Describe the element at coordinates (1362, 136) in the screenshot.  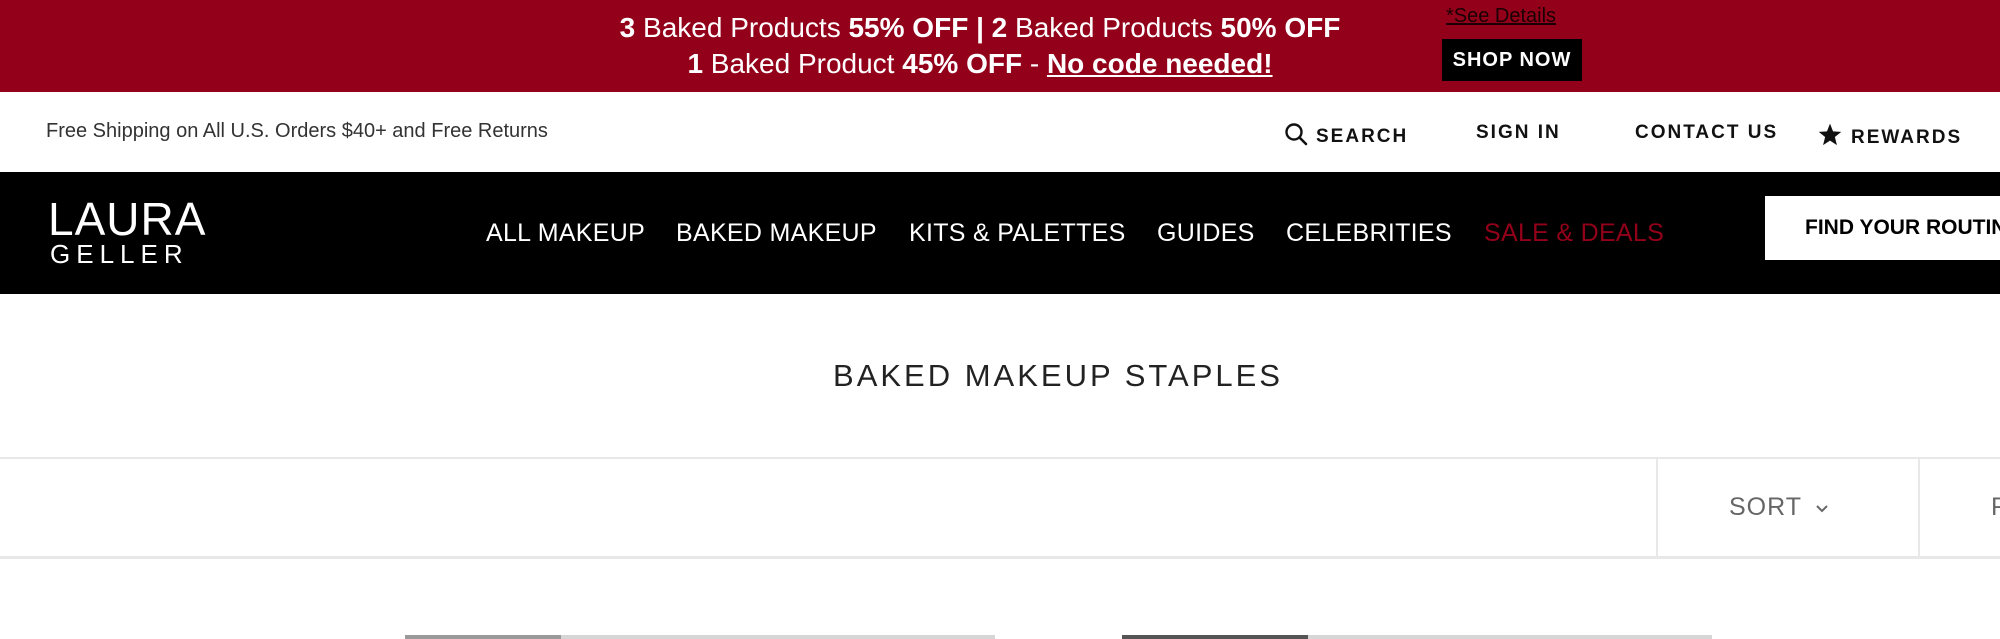
I see `search-label: SEARCH` at that location.